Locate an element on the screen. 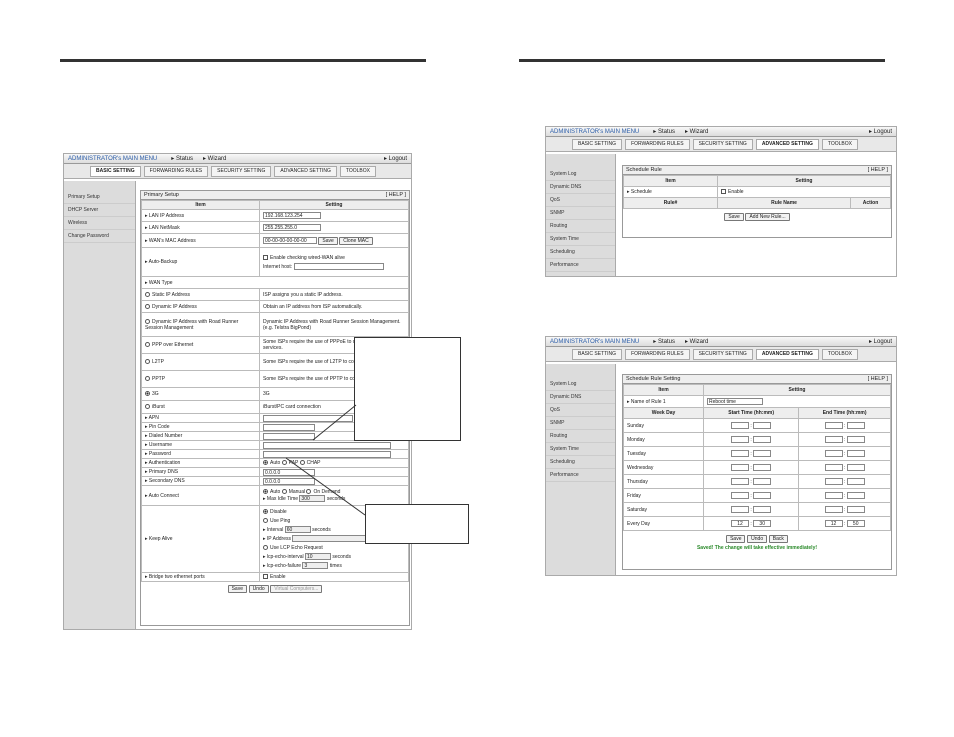 The image size is (954, 737). col-item: Item is located at coordinates (670, 181).